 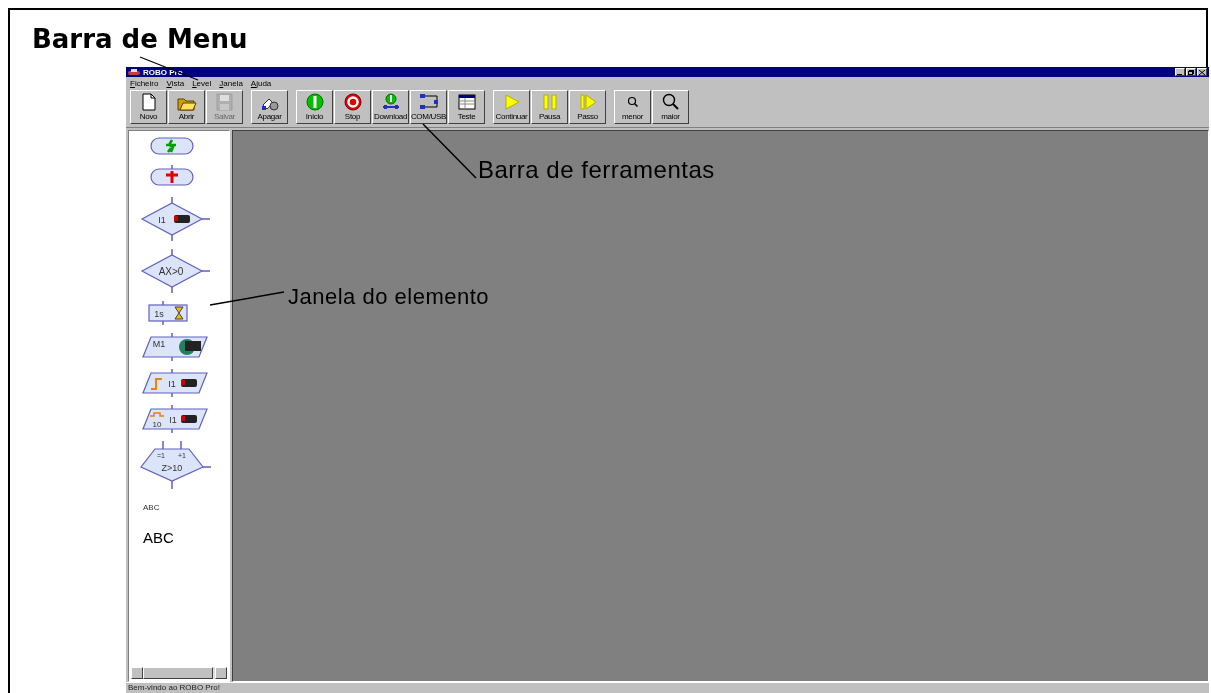 I want to click on menu-item: Ficheiro, so click(x=144, y=83).